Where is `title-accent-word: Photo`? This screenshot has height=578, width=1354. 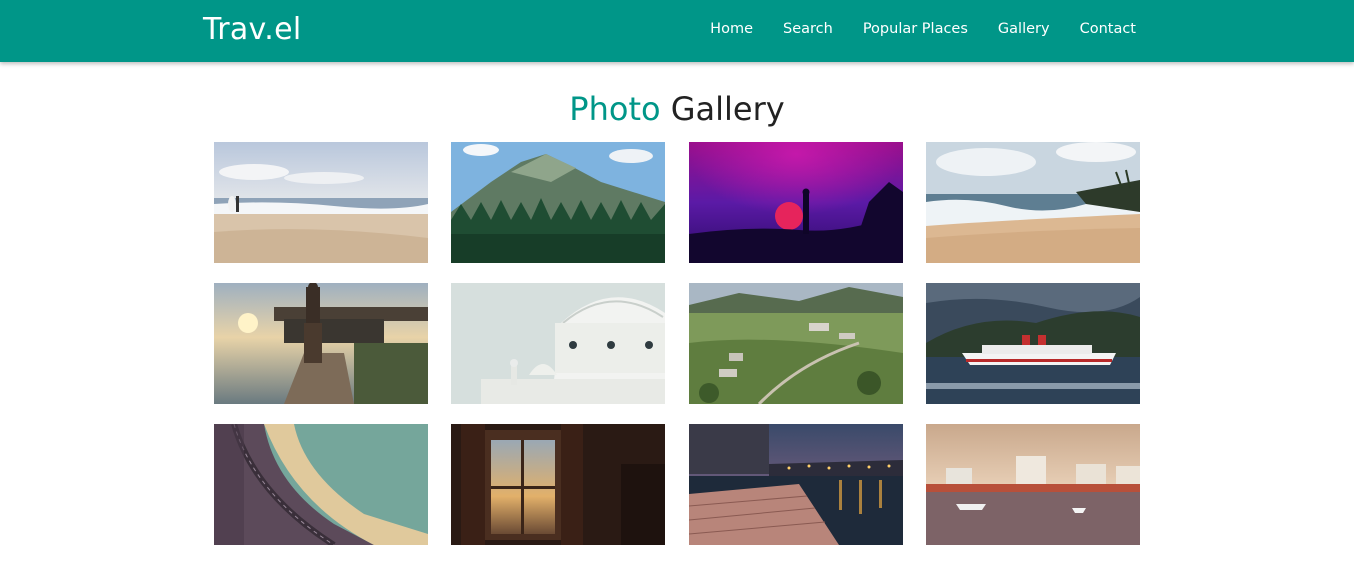 title-accent-word: Photo is located at coordinates (615, 109).